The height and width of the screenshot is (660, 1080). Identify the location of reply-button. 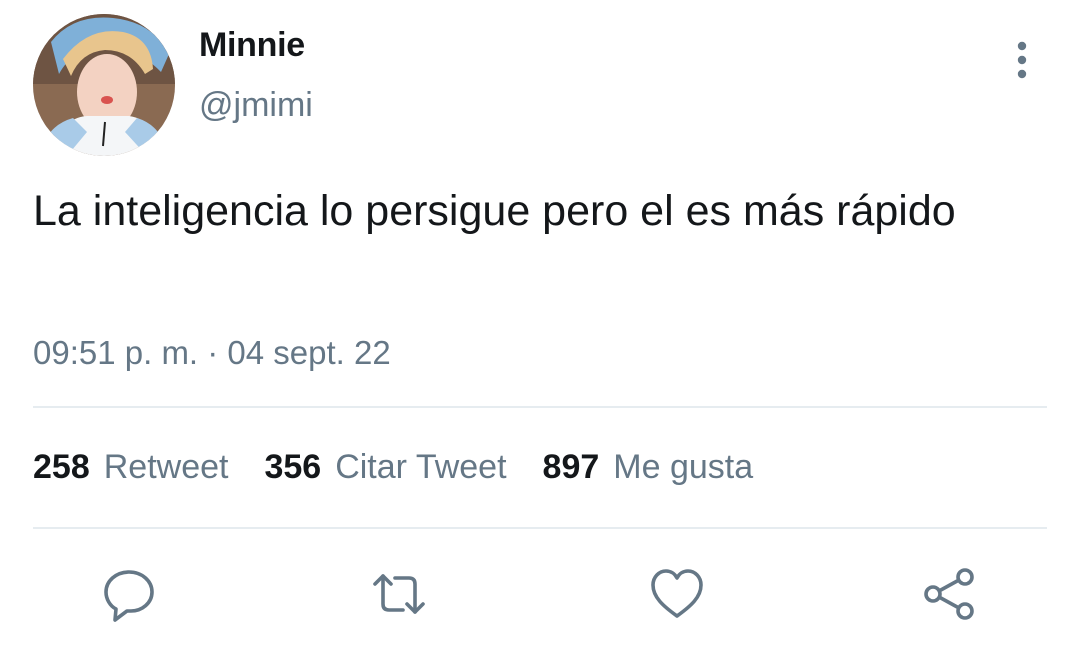
(129, 594).